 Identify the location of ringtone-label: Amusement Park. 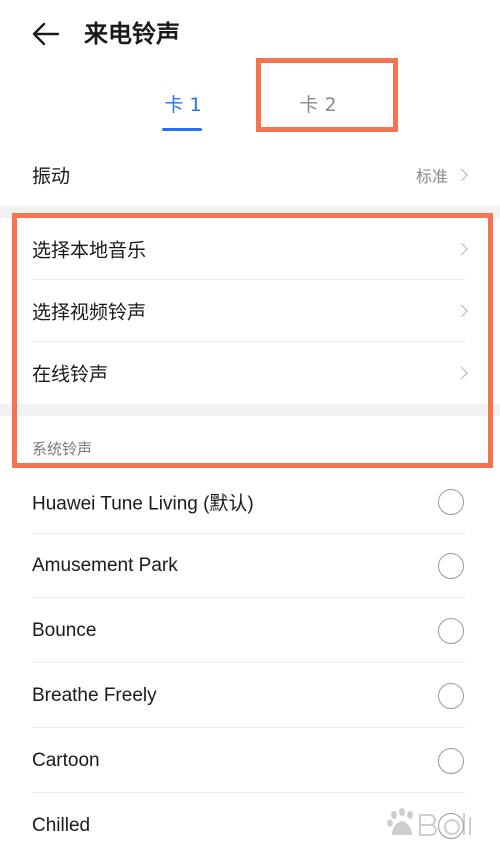
(105, 565).